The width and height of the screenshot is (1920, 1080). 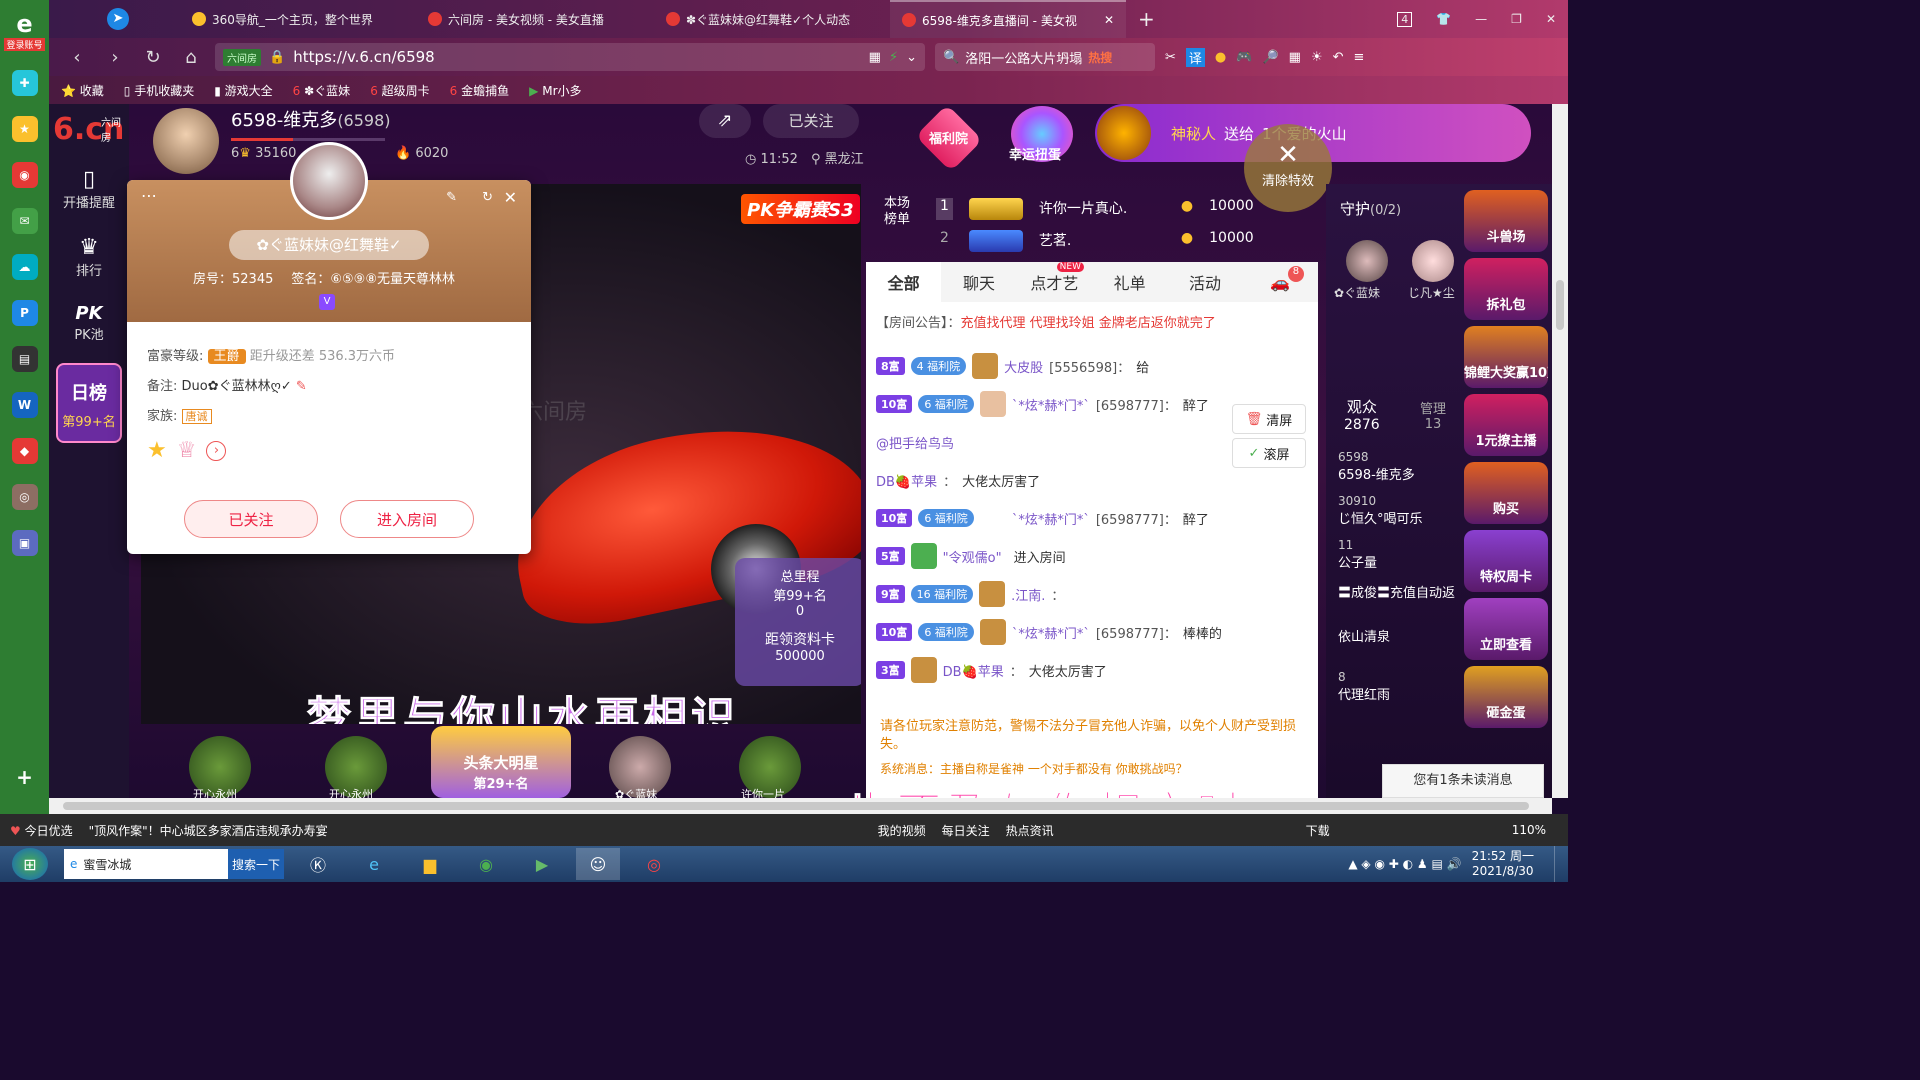 What do you see at coordinates (487, 197) in the screenshot?
I see `refresh-icon: ↻` at bounding box center [487, 197].